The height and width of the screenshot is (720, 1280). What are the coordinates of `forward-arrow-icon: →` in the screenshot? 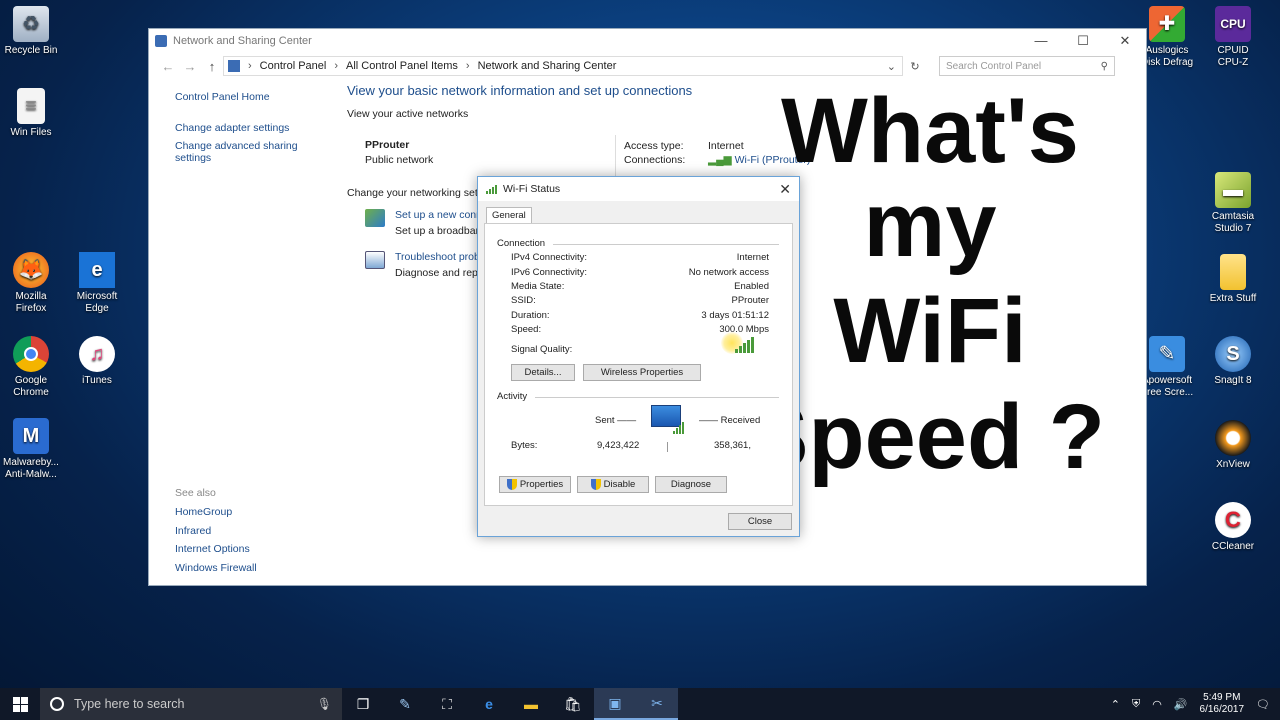 It's located at (190, 66).